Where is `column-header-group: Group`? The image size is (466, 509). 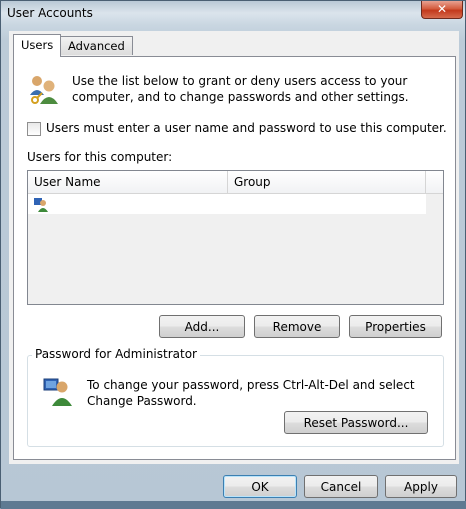 column-header-group: Group is located at coordinates (327, 182).